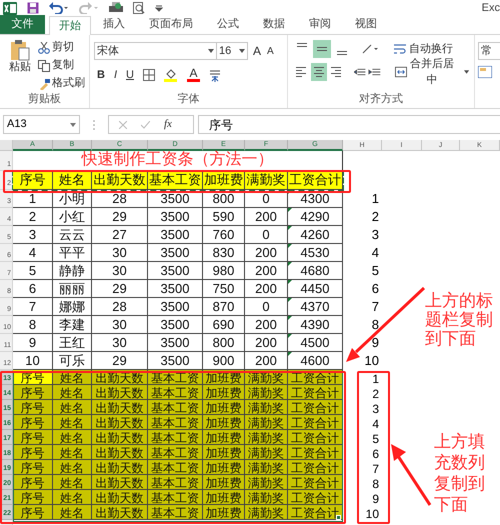 The image size is (500, 525). What do you see at coordinates (423, 49) in the screenshot?
I see `wrap-text-button: 自动换行` at bounding box center [423, 49].